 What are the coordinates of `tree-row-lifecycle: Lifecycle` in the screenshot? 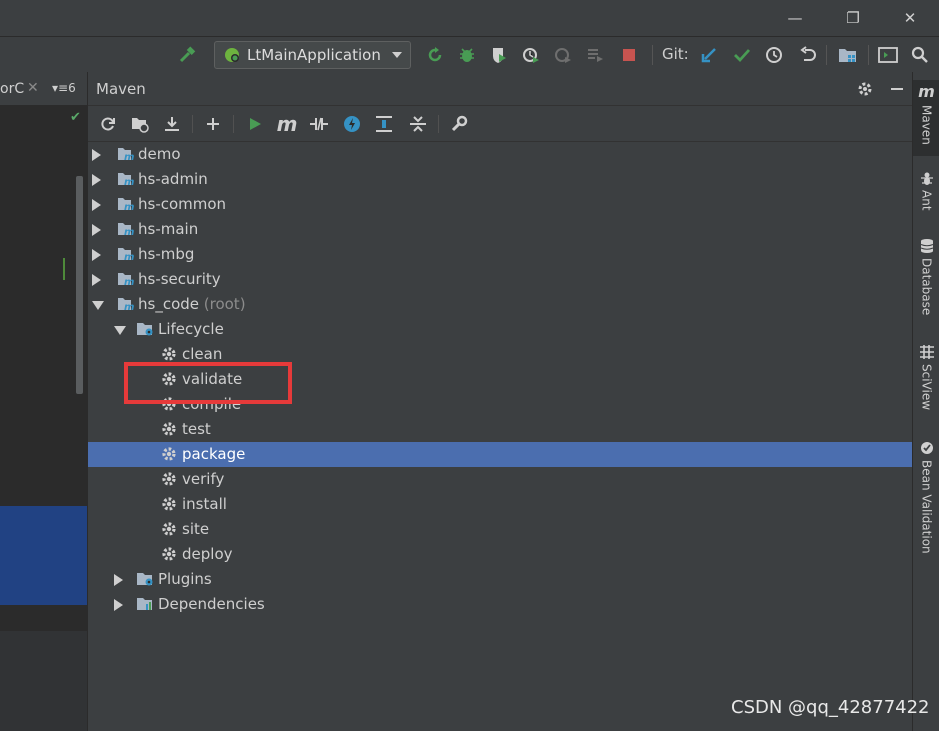 It's located at (500, 329).